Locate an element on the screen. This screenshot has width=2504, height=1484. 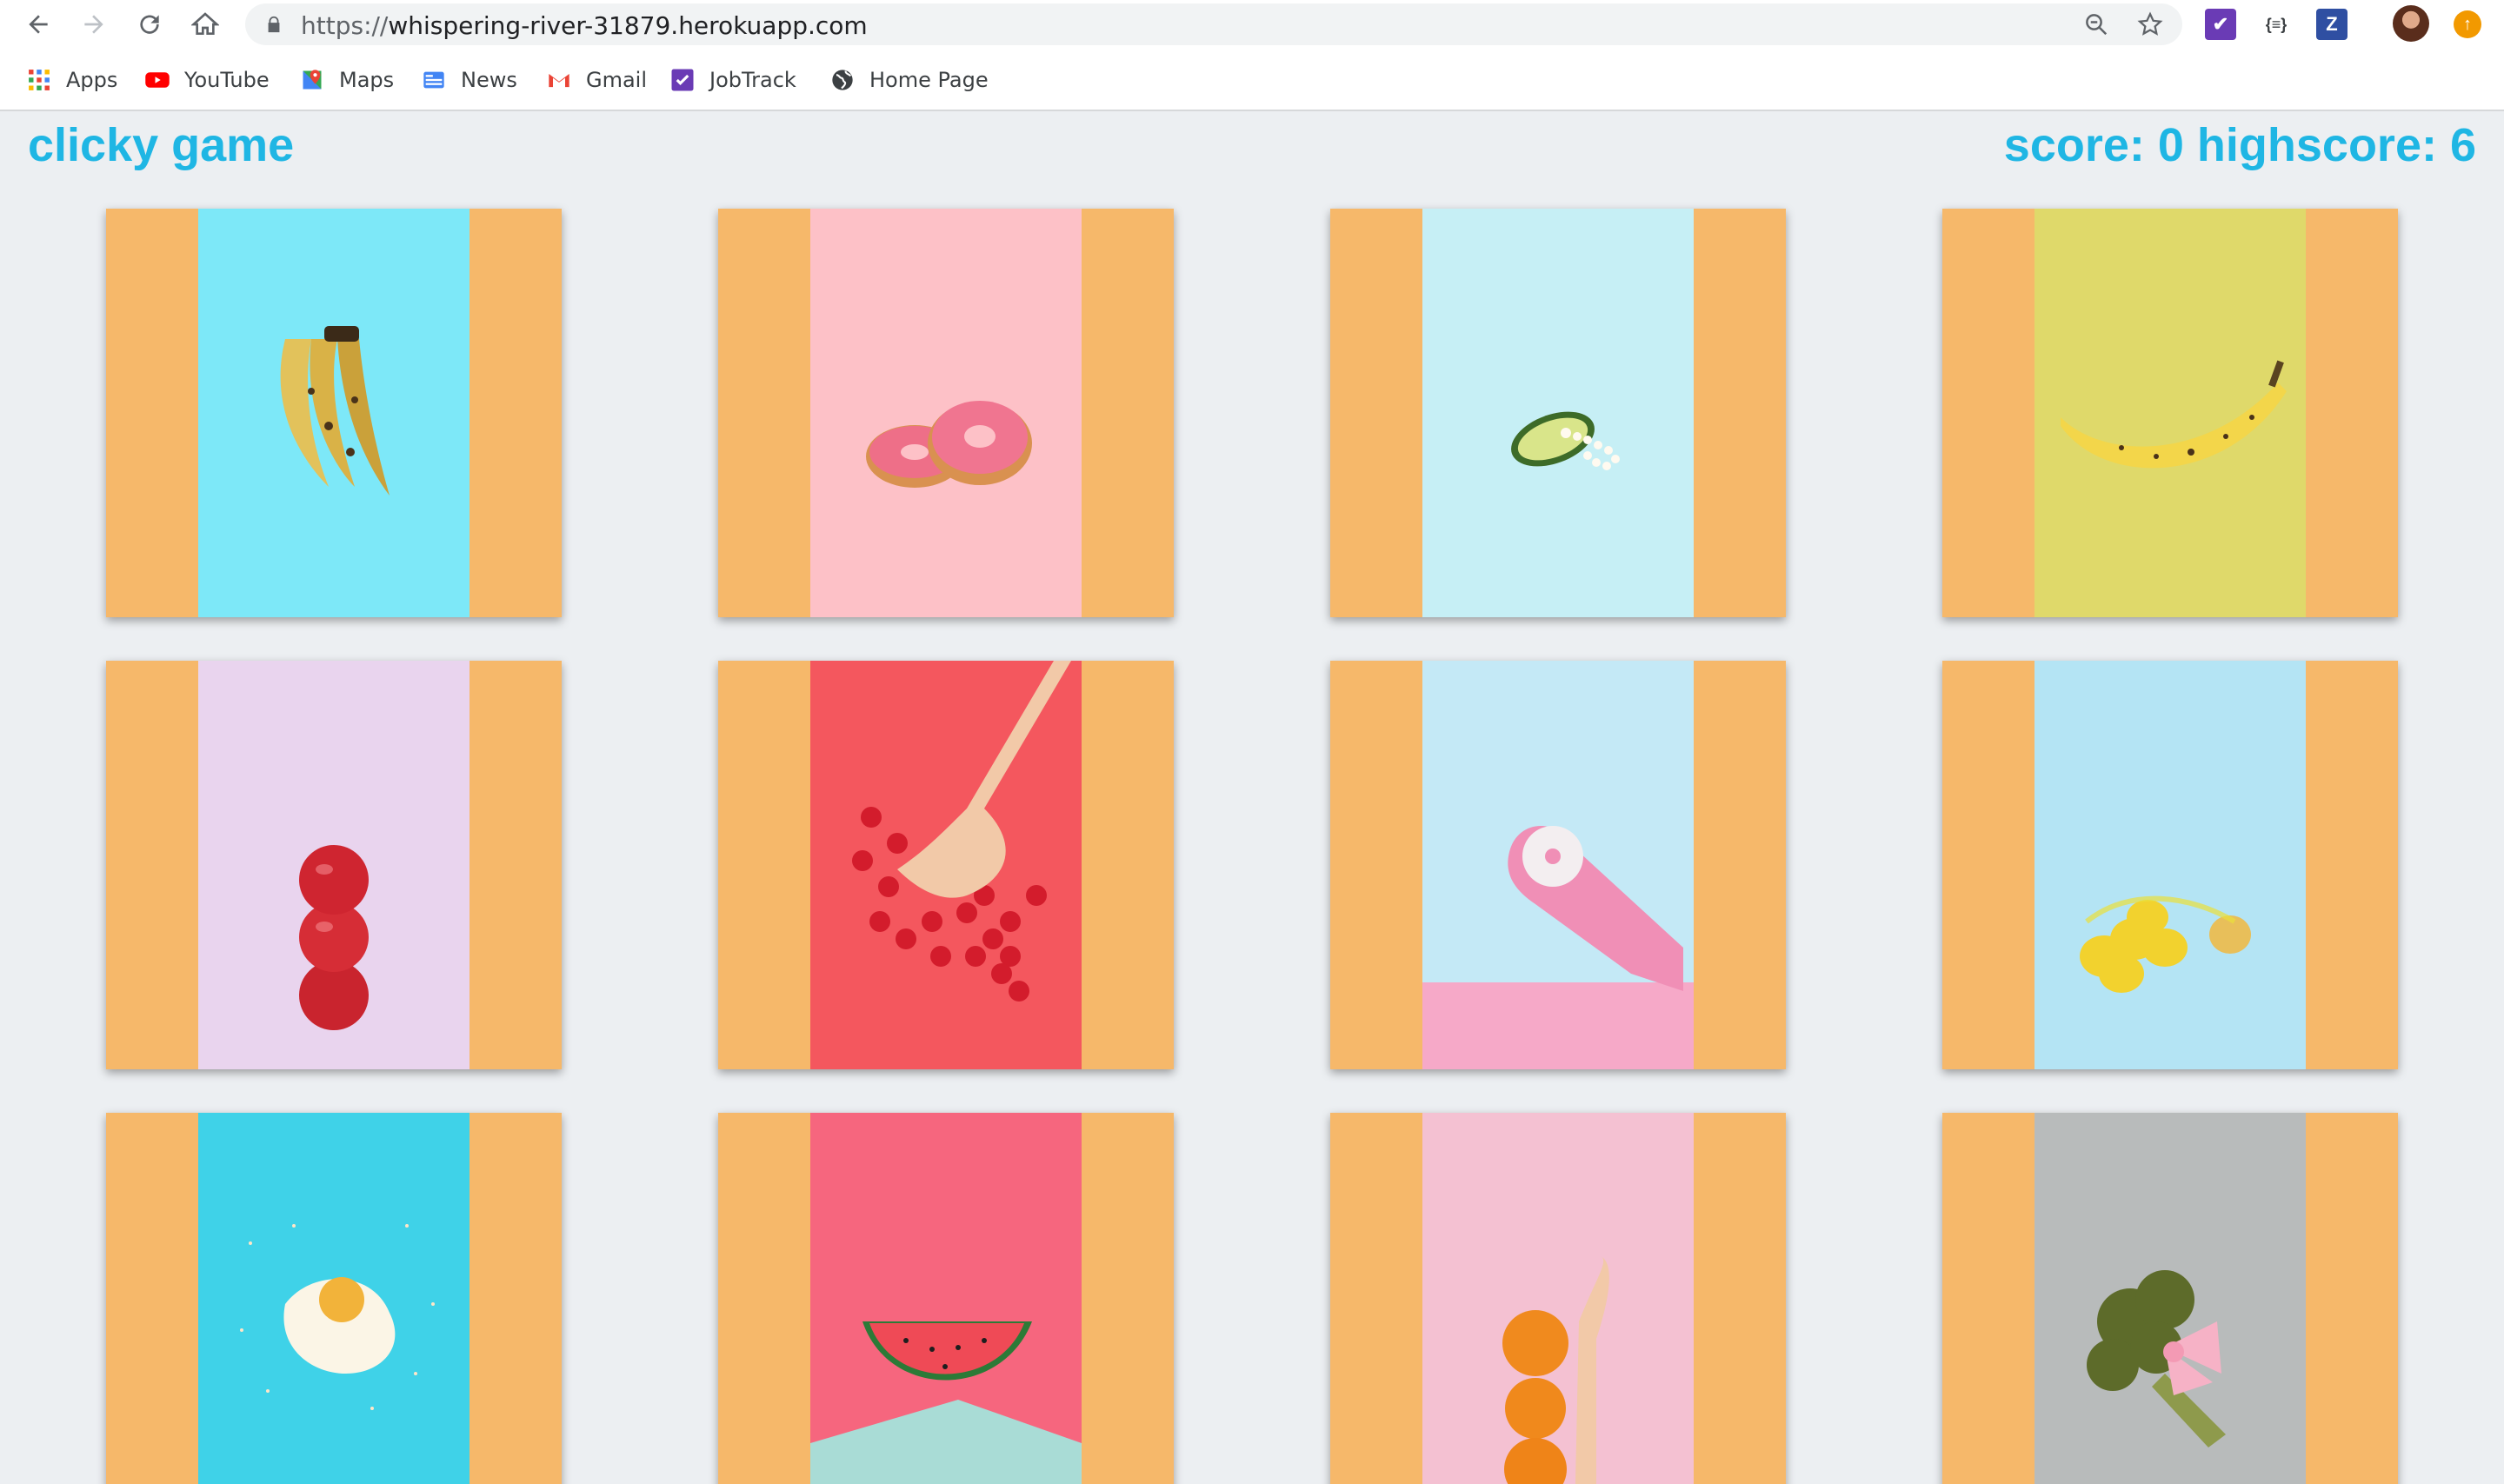
bookmark-gmail: Gmail is located at coordinates (596, 80).